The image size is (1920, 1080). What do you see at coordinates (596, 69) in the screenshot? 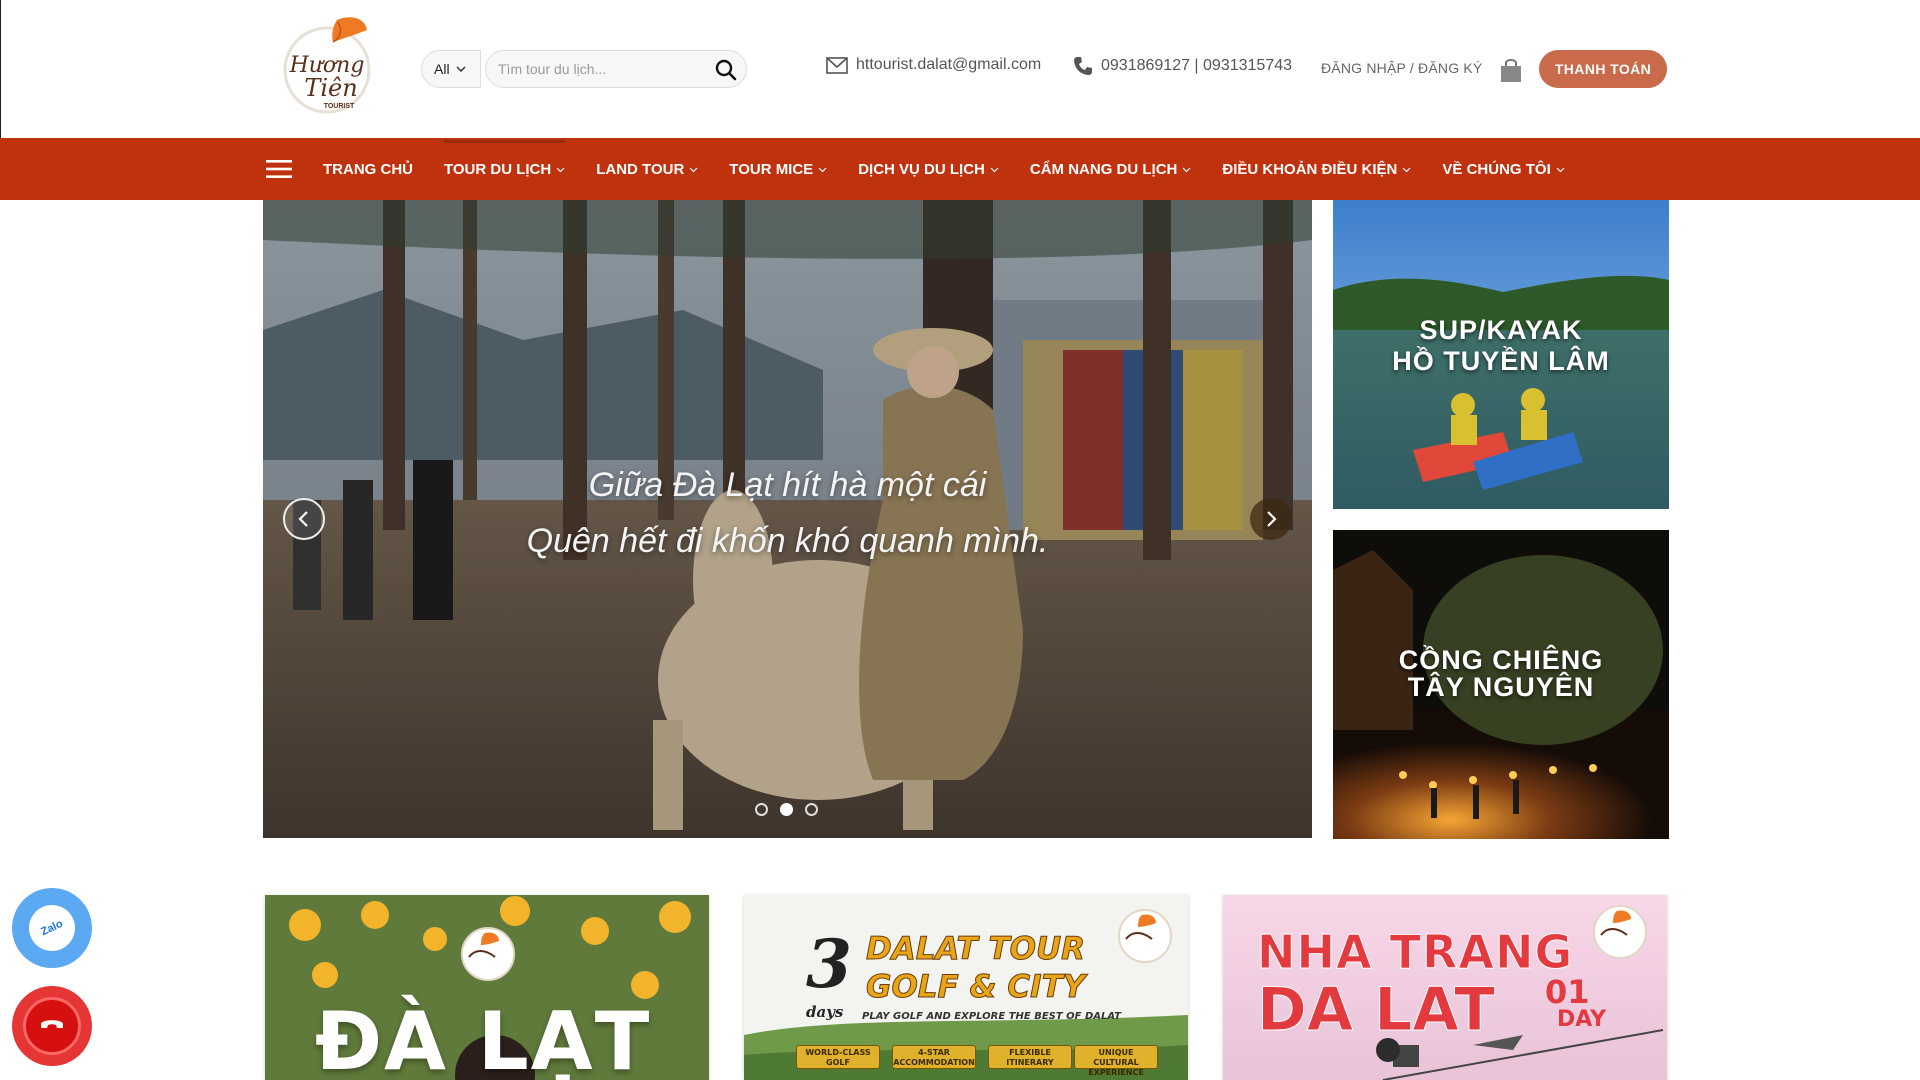
I see `search-input` at bounding box center [596, 69].